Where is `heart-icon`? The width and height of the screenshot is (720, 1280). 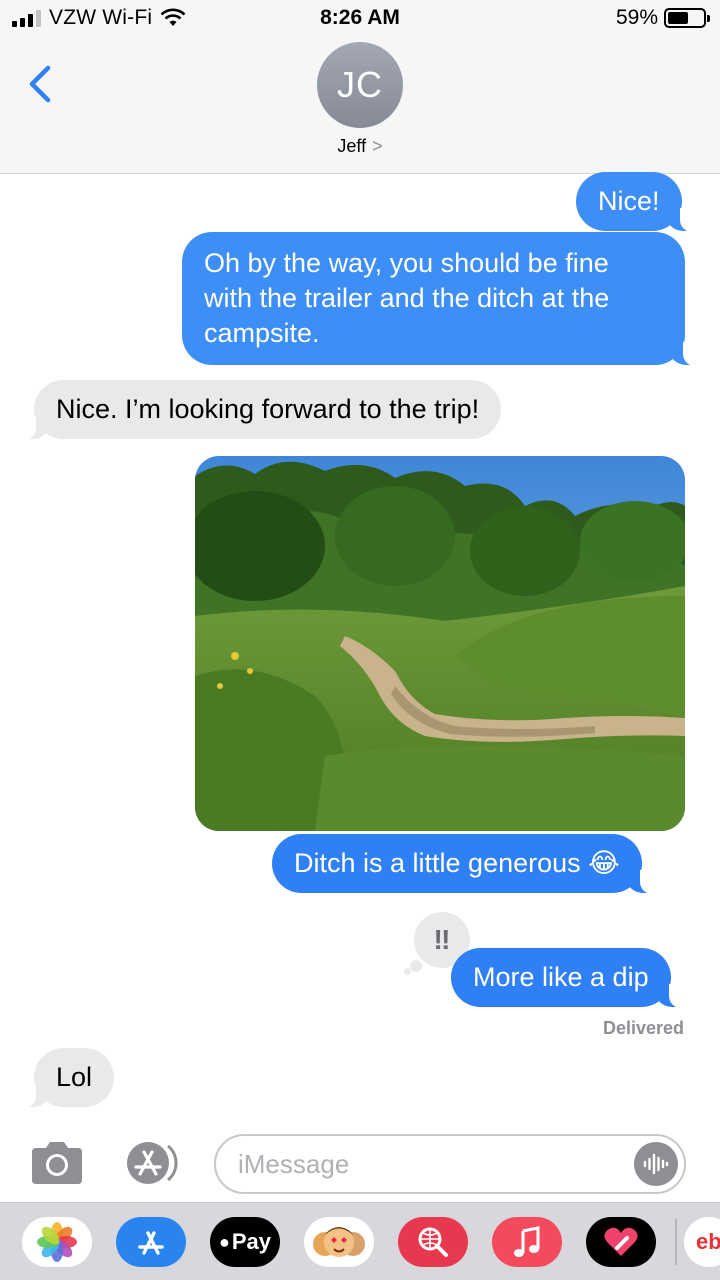 heart-icon is located at coordinates (621, 1241).